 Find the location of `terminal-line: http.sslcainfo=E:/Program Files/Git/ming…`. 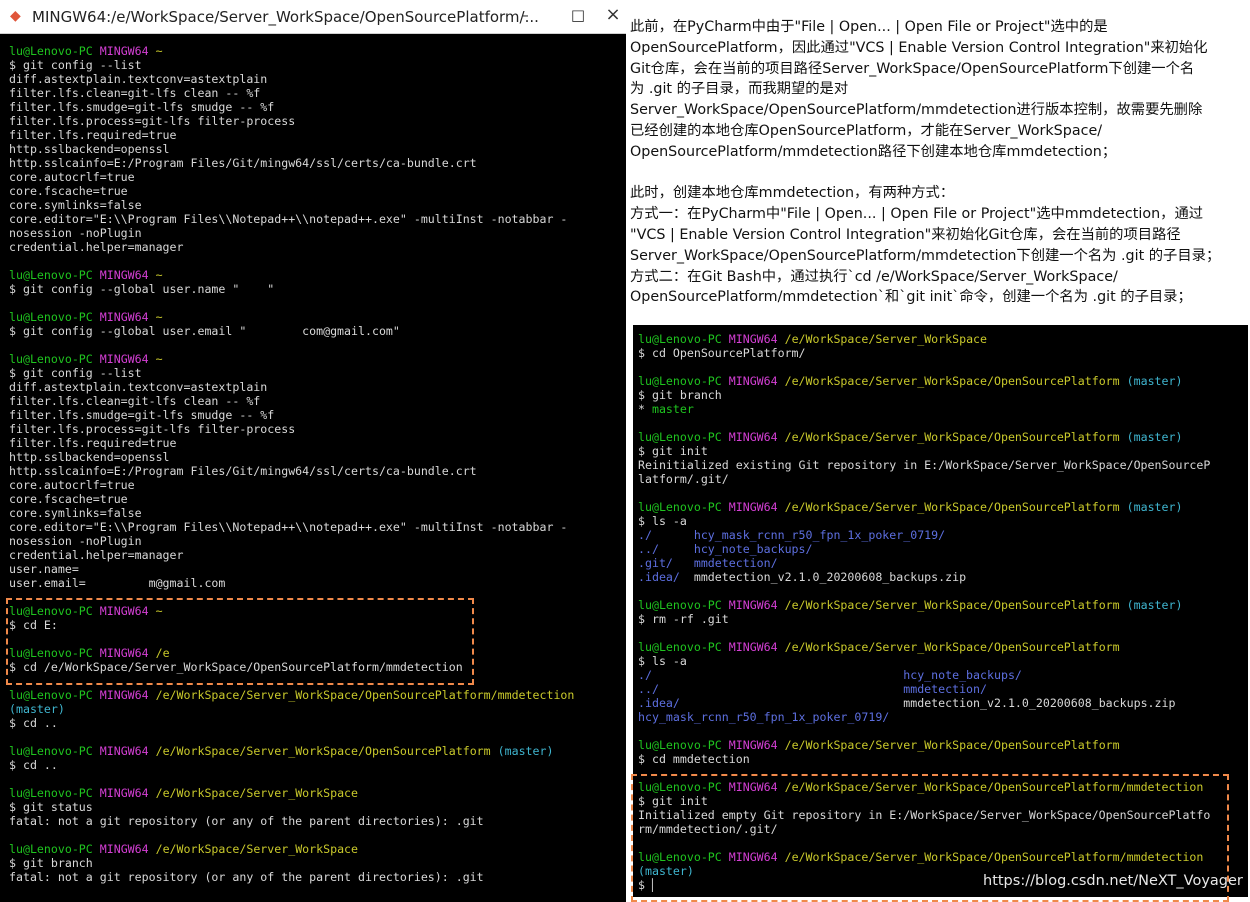

terminal-line: http.sslcainfo=E:/Program Files/Git/ming… is located at coordinates (314, 163).